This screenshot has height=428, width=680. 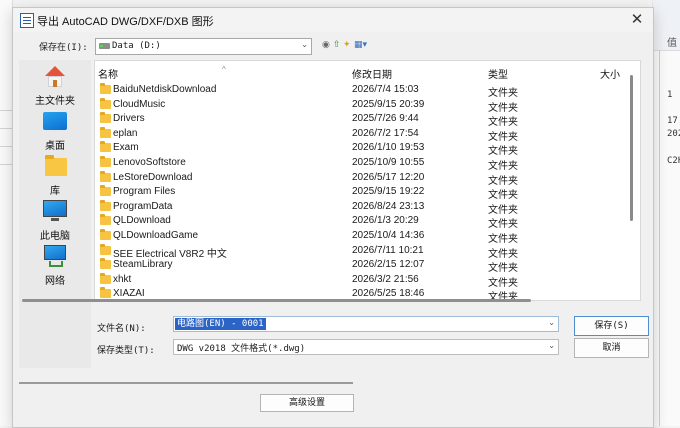 What do you see at coordinates (498, 73) in the screenshot?
I see `column-header-type: 类型` at bounding box center [498, 73].